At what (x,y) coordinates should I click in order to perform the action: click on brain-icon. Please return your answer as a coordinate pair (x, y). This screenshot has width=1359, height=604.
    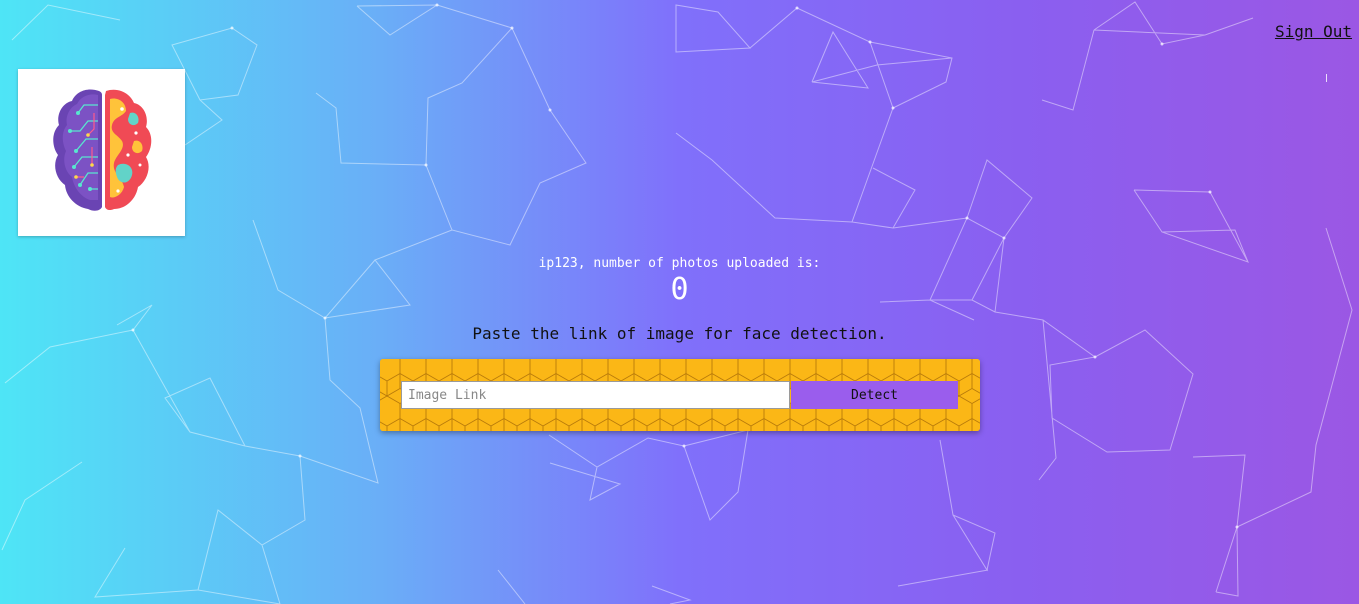
    Looking at the image, I should click on (102, 150).